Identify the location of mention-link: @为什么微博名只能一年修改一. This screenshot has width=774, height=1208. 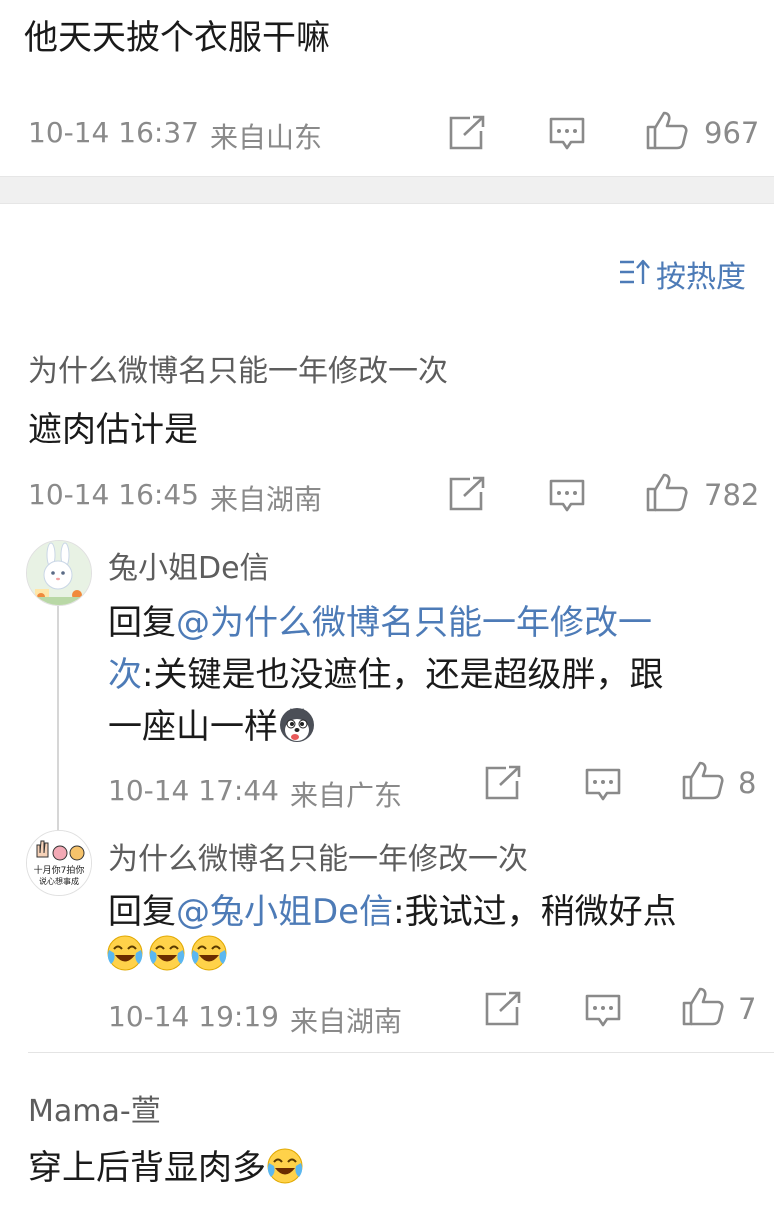
(414, 623).